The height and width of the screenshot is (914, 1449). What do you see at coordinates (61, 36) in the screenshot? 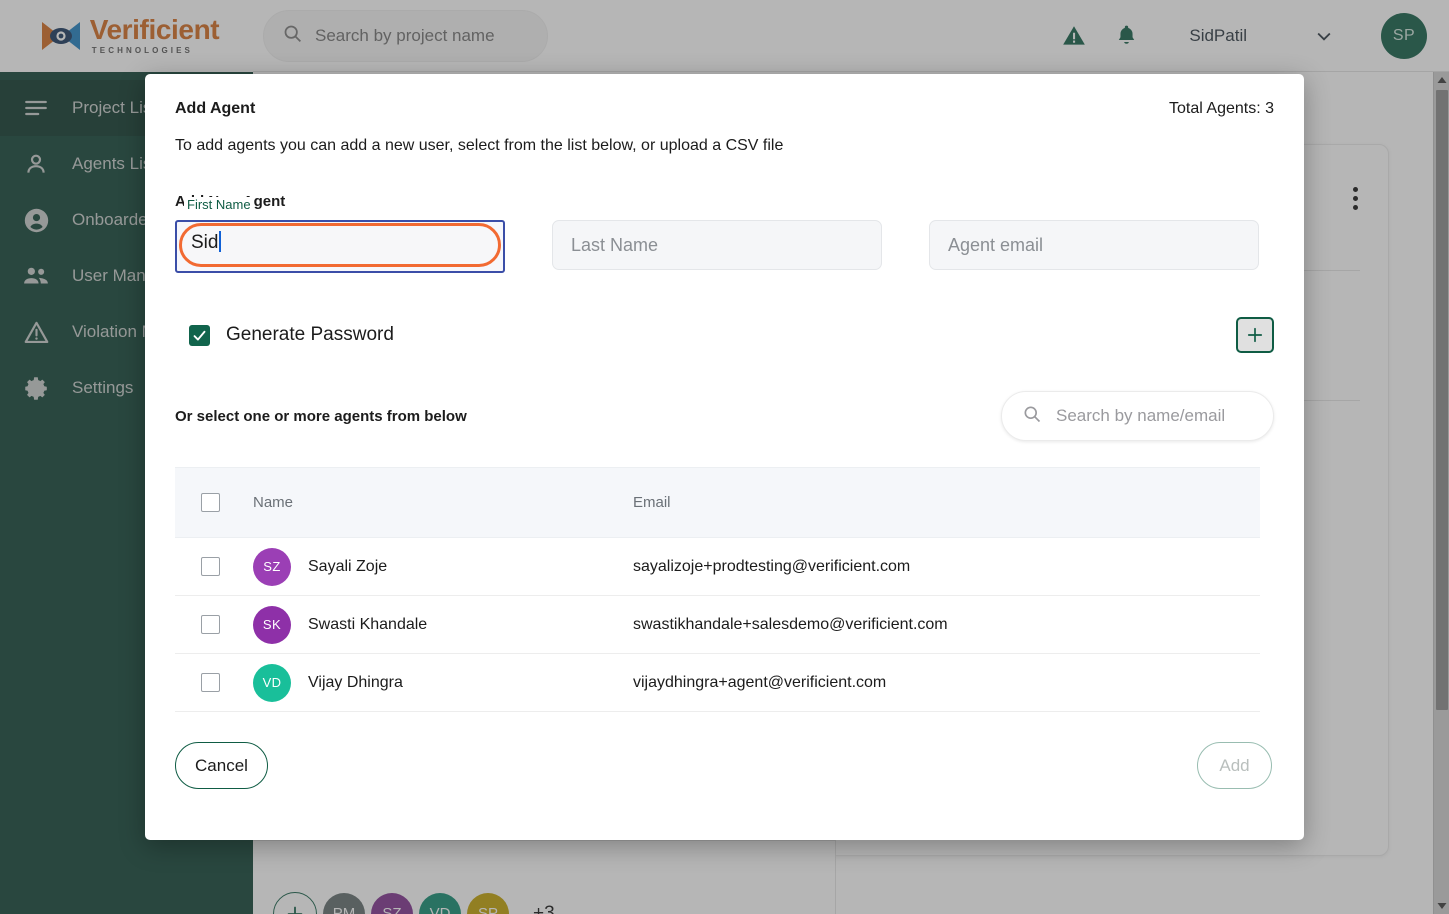
I see `verificient-logo-icon` at bounding box center [61, 36].